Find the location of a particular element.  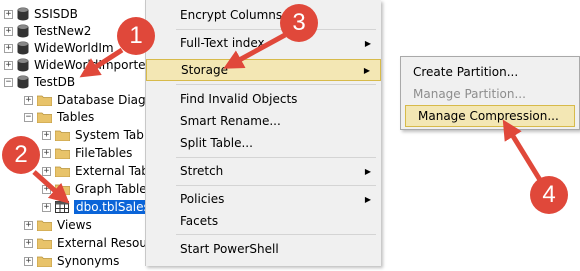

callout-1: 1 is located at coordinates (136, 36).